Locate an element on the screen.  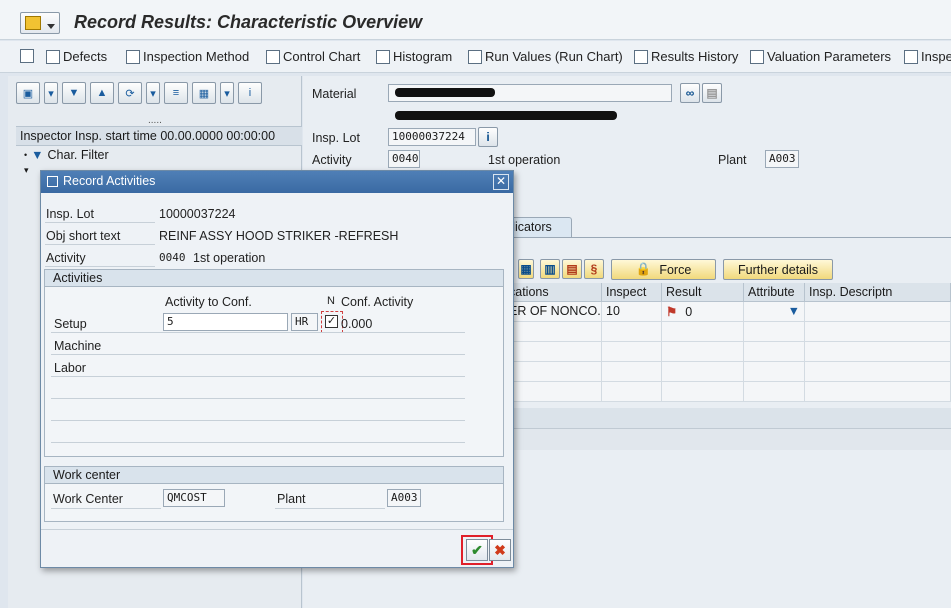
run-chart-icon is located at coordinates (475, 56).